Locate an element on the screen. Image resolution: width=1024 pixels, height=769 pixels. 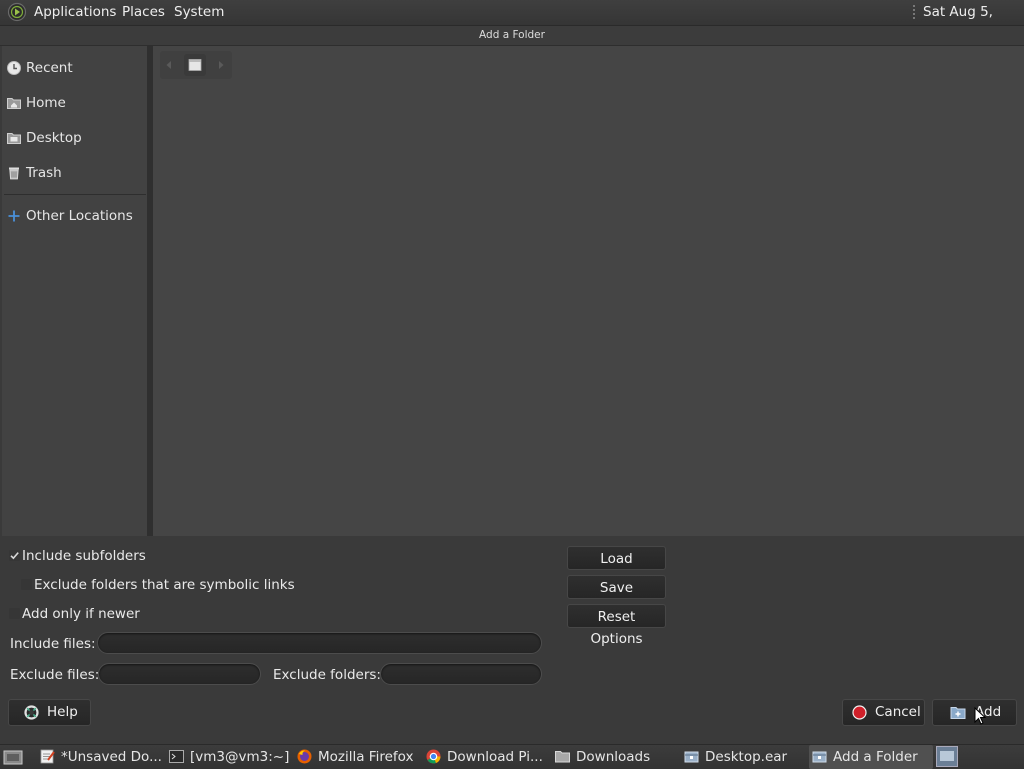
taskbar-item-label: Downloads is located at coordinates (613, 757).